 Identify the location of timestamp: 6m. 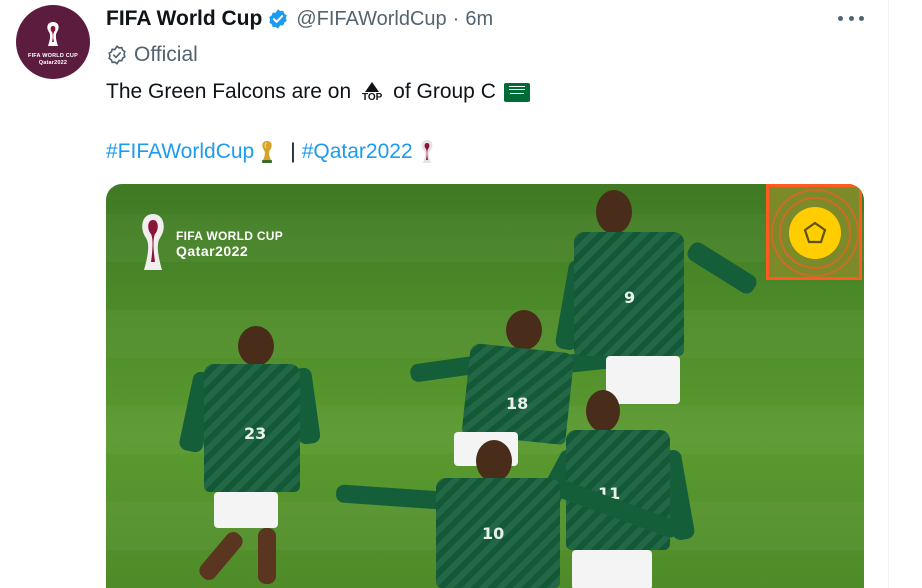
(479, 19).